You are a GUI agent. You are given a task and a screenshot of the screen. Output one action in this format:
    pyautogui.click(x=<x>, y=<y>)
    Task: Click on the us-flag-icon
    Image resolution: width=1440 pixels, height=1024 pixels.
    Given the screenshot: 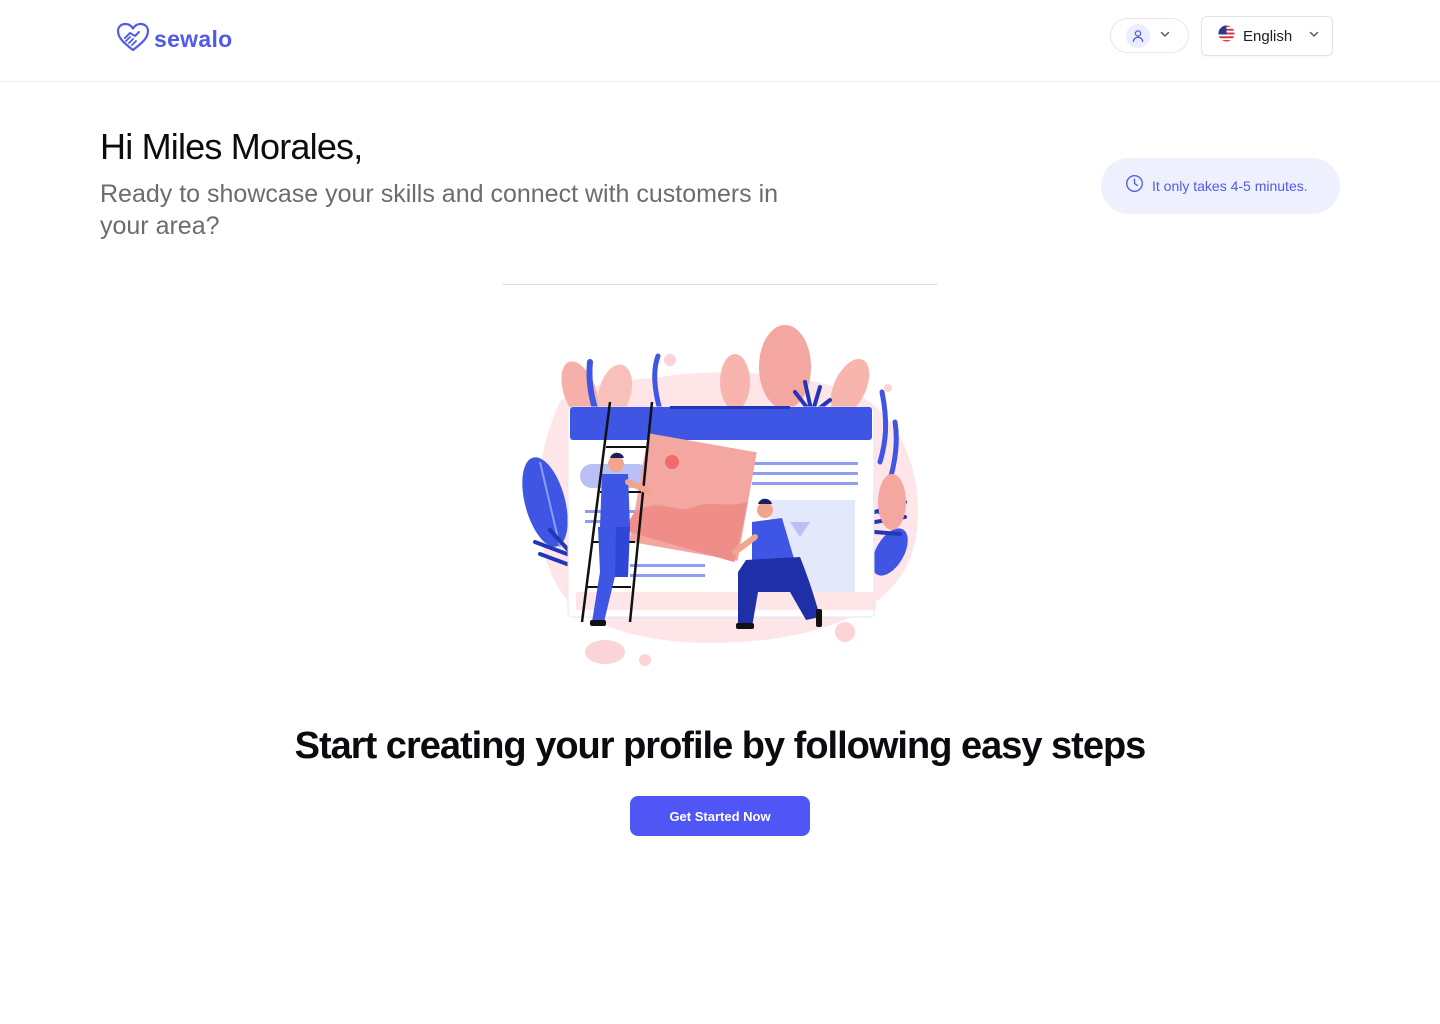 What is the action you would take?
    pyautogui.click(x=1226, y=36)
    